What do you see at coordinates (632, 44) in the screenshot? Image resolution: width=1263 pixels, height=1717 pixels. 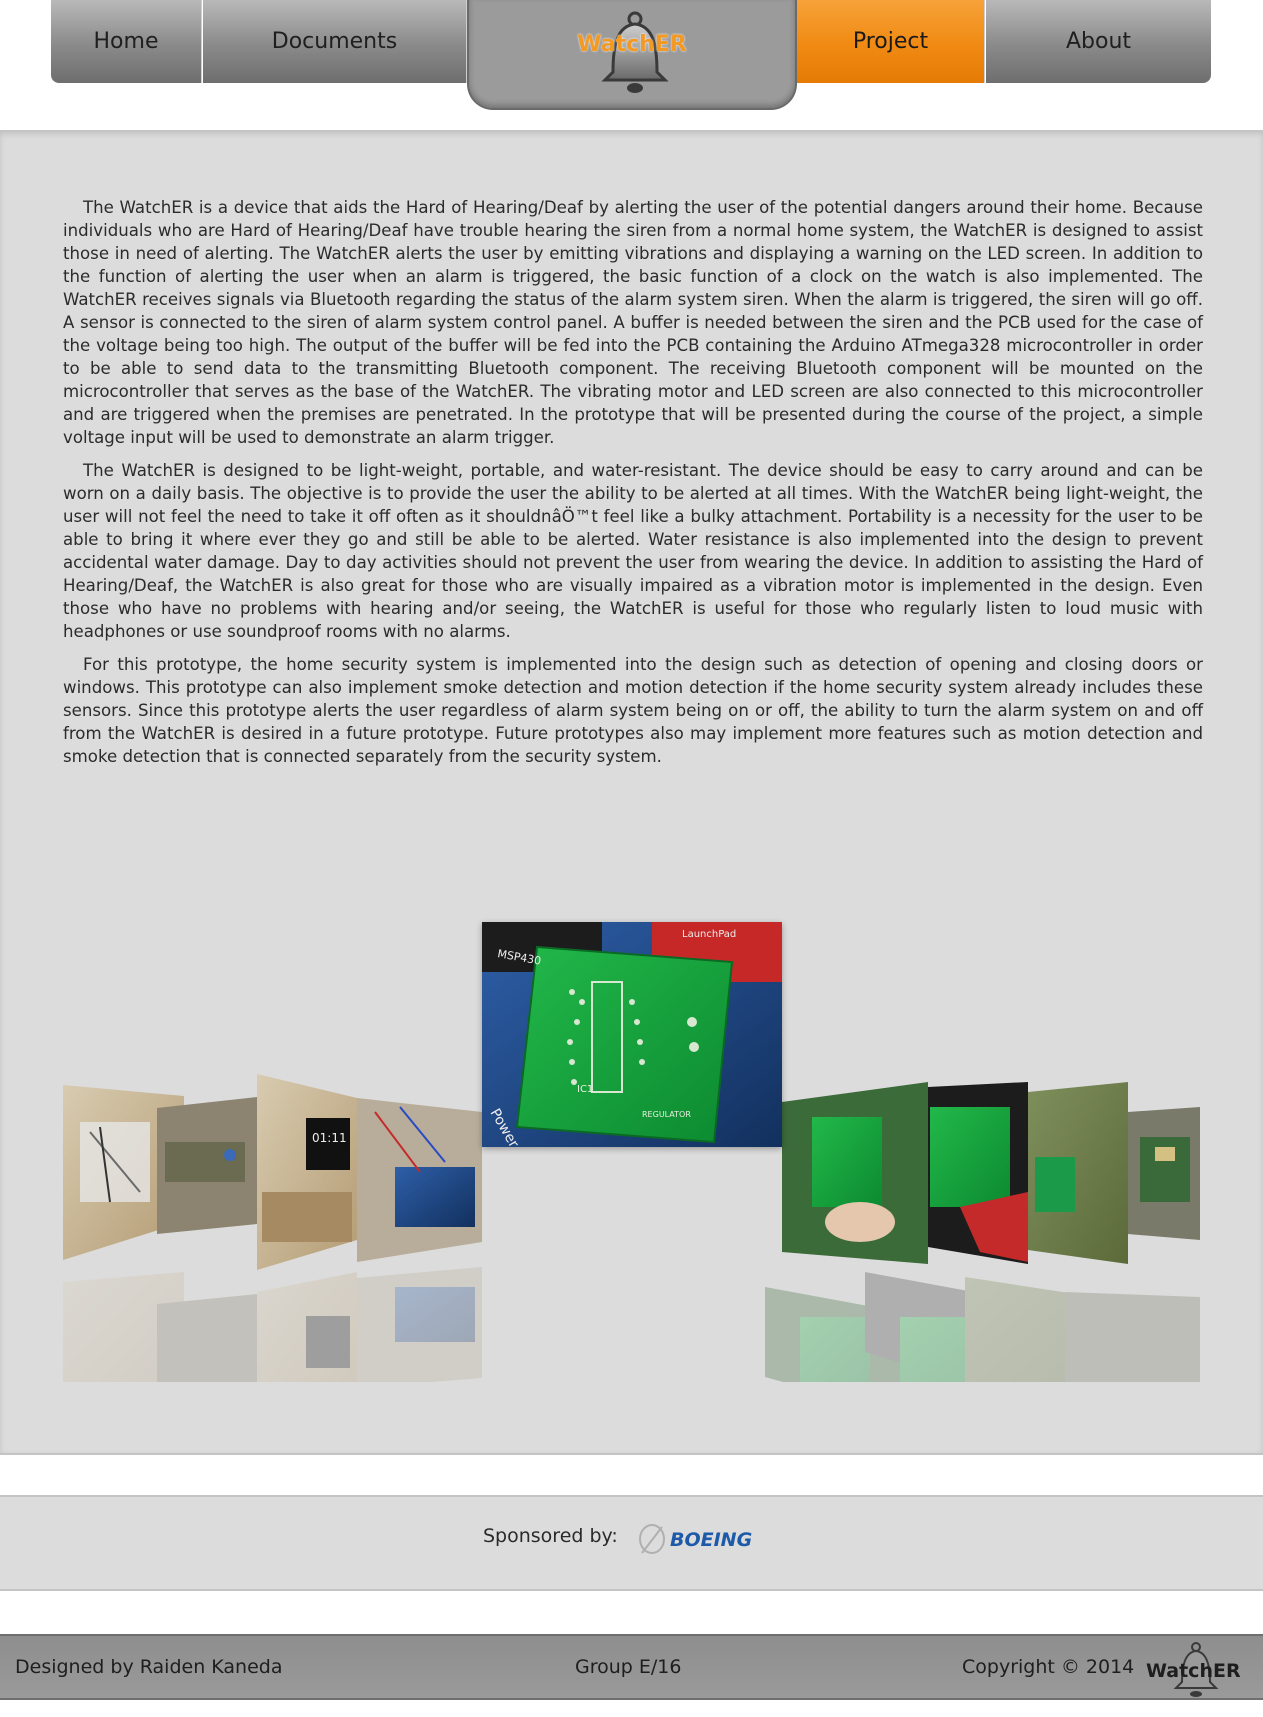 I see `nav-logo-text: WatchER` at bounding box center [632, 44].